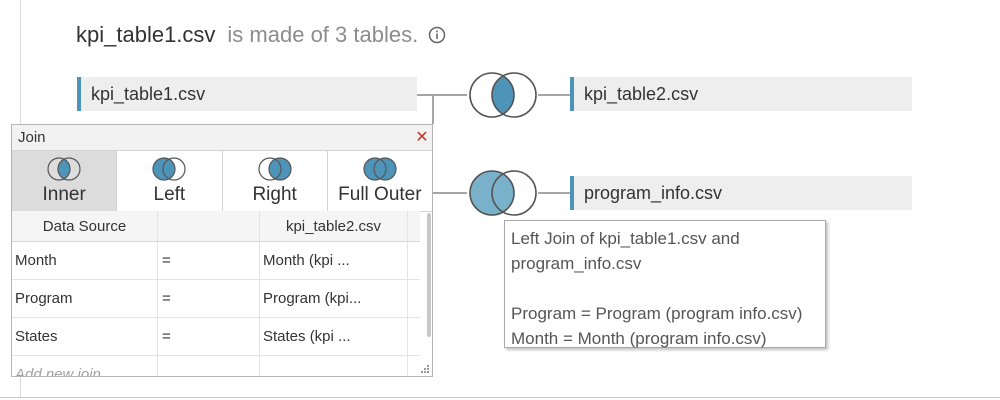 Image resolution: width=1000 pixels, height=400 pixels. I want to click on left-join-venn-icon, so click(503, 193).